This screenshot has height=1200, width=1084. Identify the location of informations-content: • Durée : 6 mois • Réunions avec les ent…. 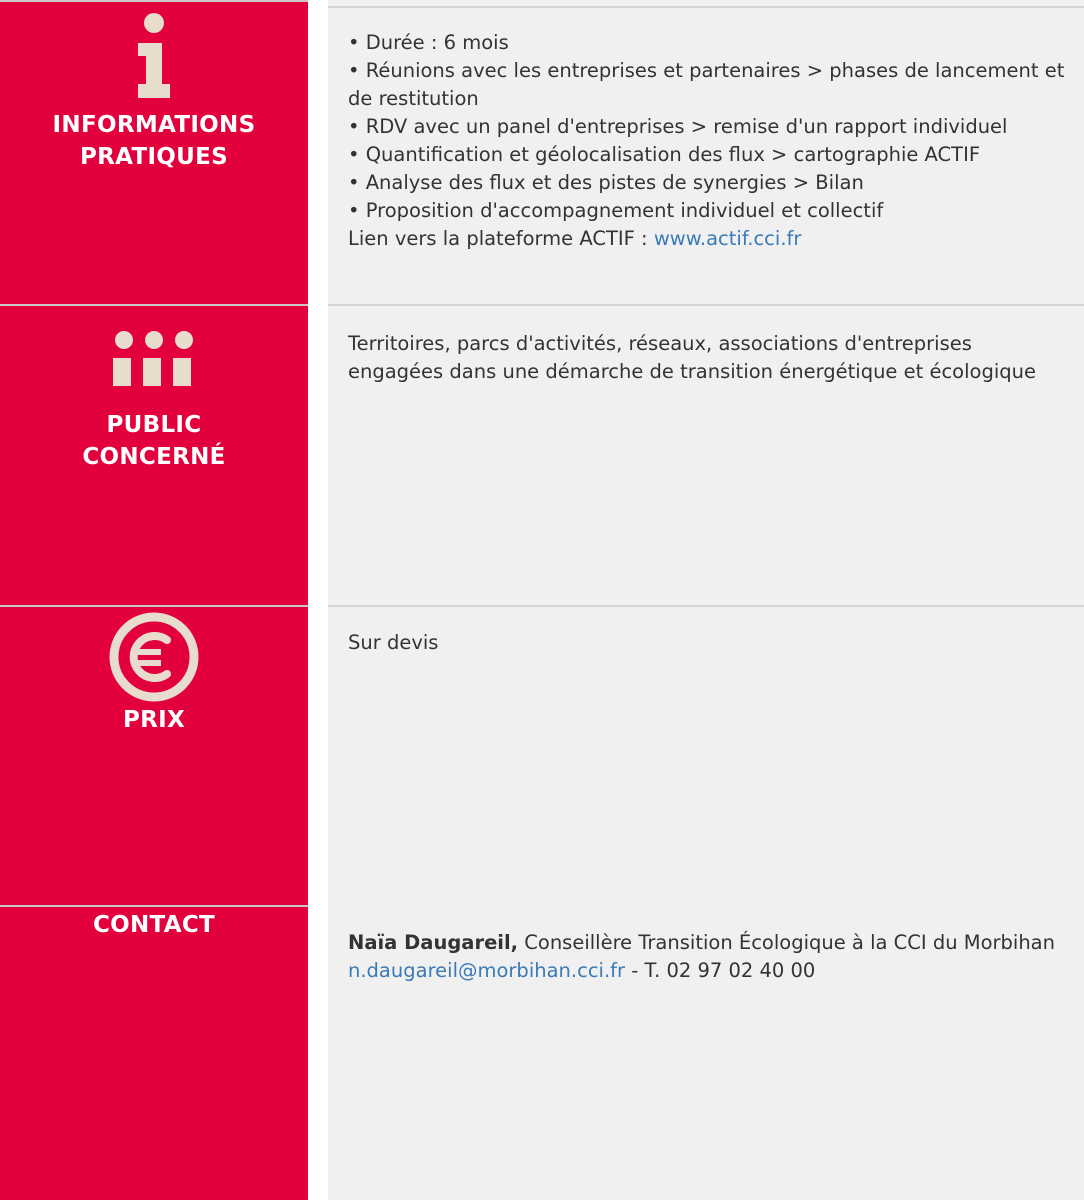
(708, 141).